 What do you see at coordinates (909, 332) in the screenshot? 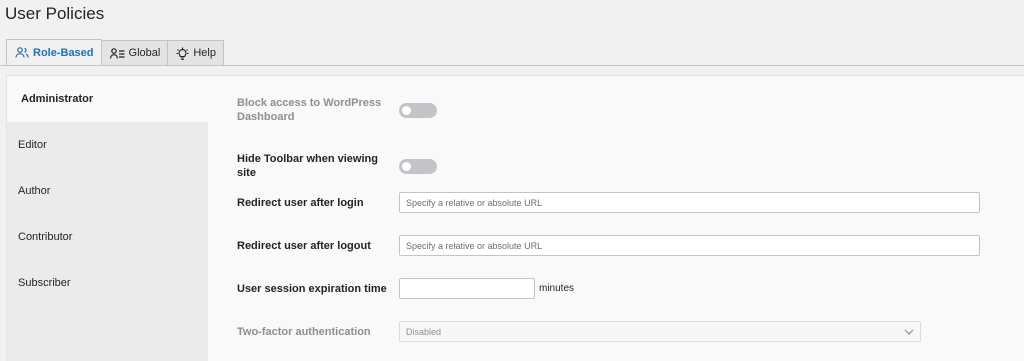
I see `chevron-down-icon` at bounding box center [909, 332].